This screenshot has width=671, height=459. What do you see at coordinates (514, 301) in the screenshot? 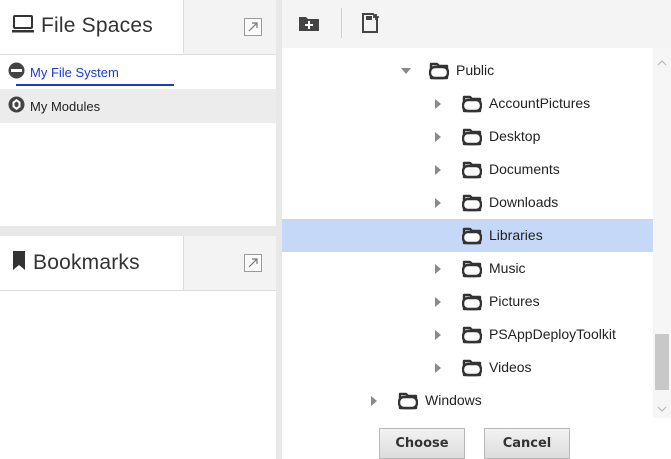
I see `tree-label: Pictures` at bounding box center [514, 301].